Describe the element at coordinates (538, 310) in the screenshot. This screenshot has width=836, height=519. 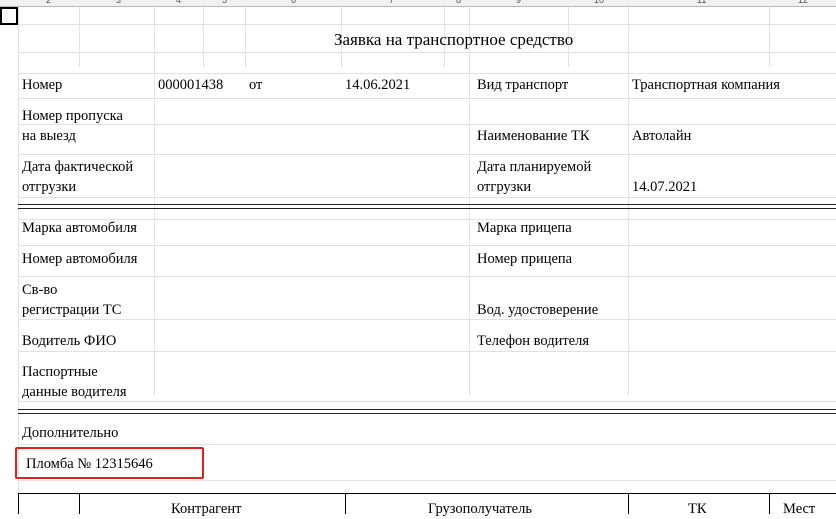
I see `driver-license-label: Вод. удостоверение` at that location.